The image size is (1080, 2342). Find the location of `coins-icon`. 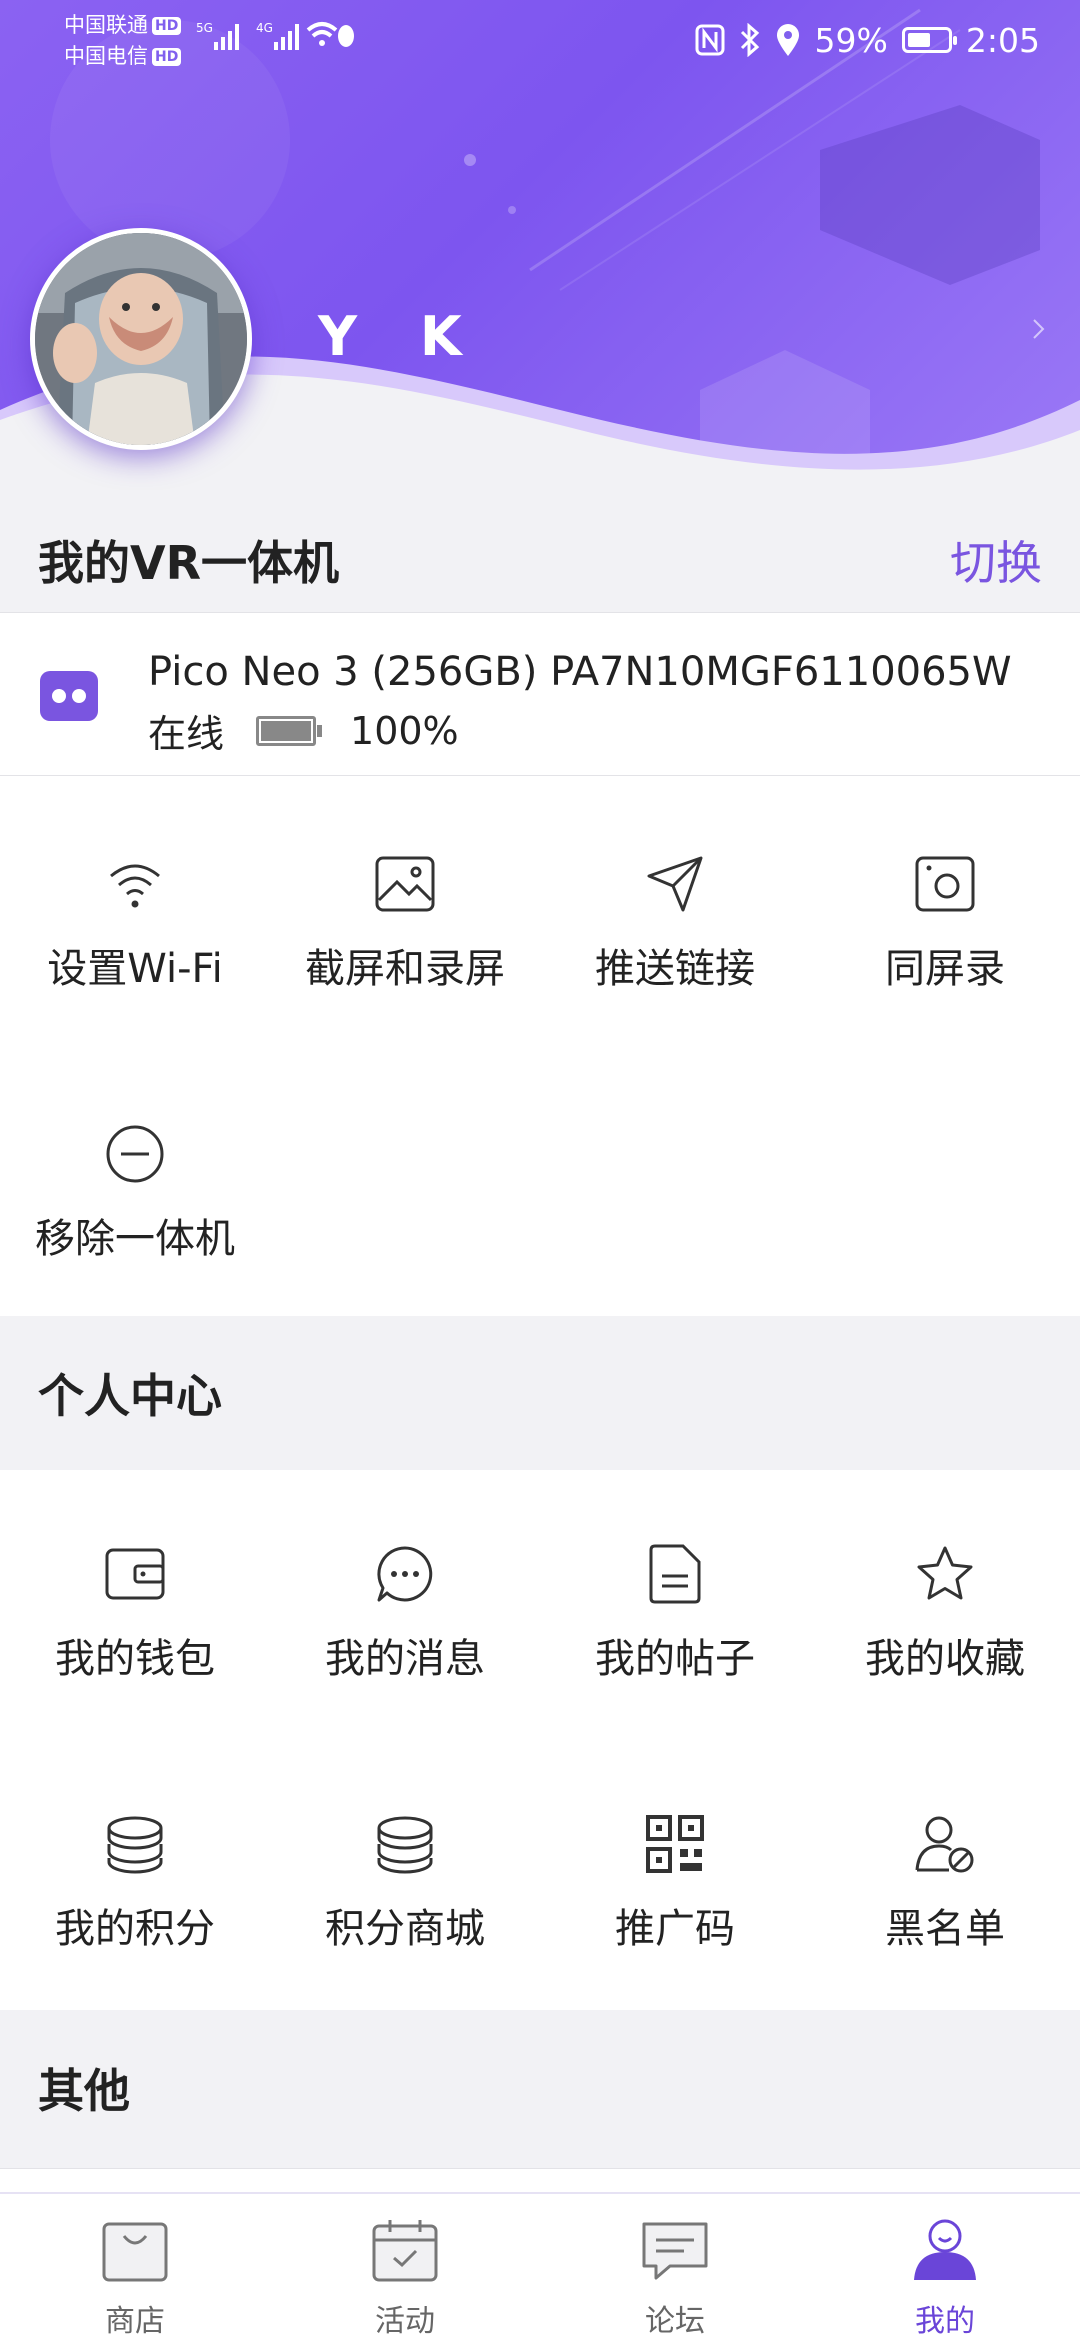

coins-icon is located at coordinates (135, 1845).